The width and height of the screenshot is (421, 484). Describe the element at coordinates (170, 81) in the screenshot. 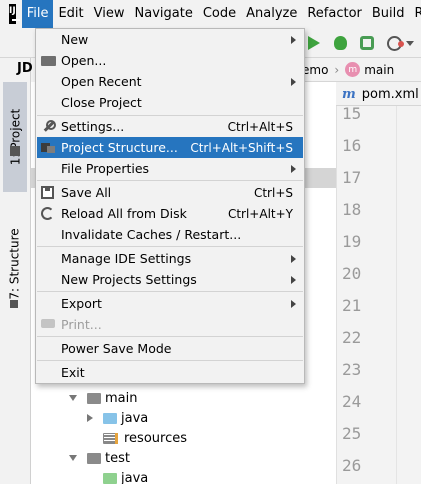

I see `menu-item-open-recent: Open Recent` at that location.